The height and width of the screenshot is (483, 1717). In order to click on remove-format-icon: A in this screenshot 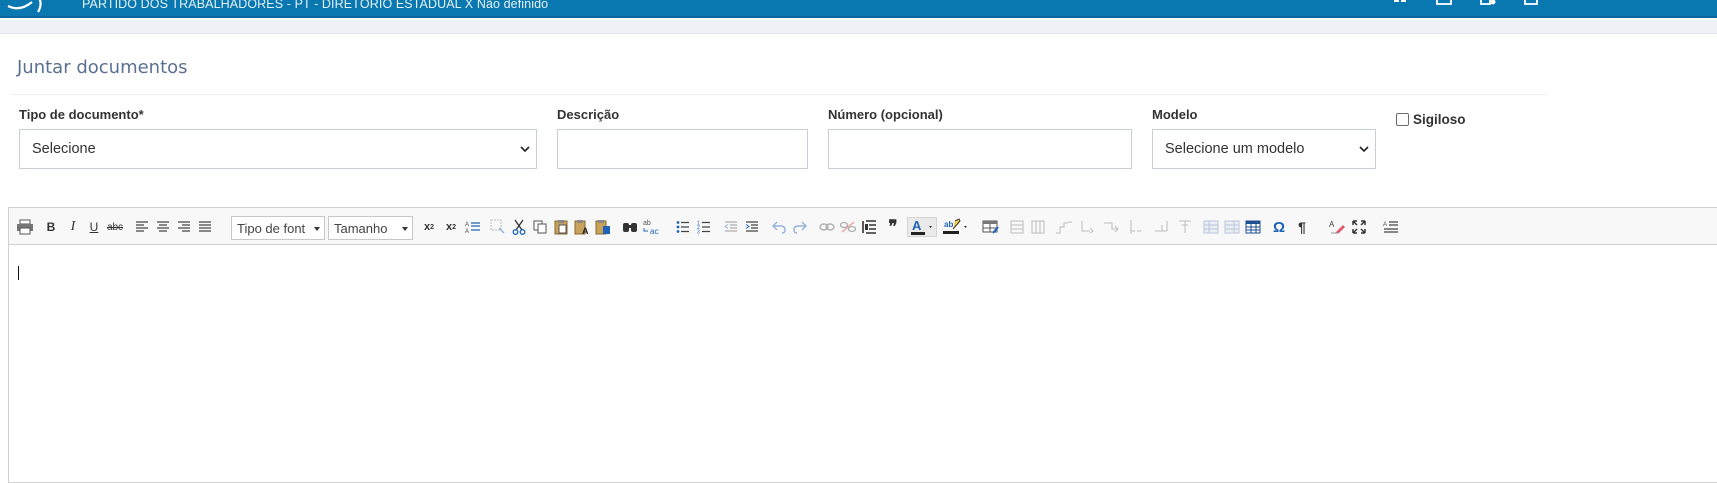, I will do `click(1337, 227)`.